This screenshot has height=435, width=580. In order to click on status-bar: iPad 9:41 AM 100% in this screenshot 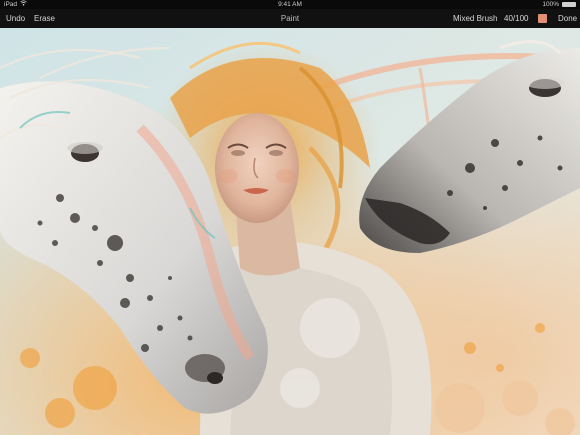, I will do `click(290, 4)`.